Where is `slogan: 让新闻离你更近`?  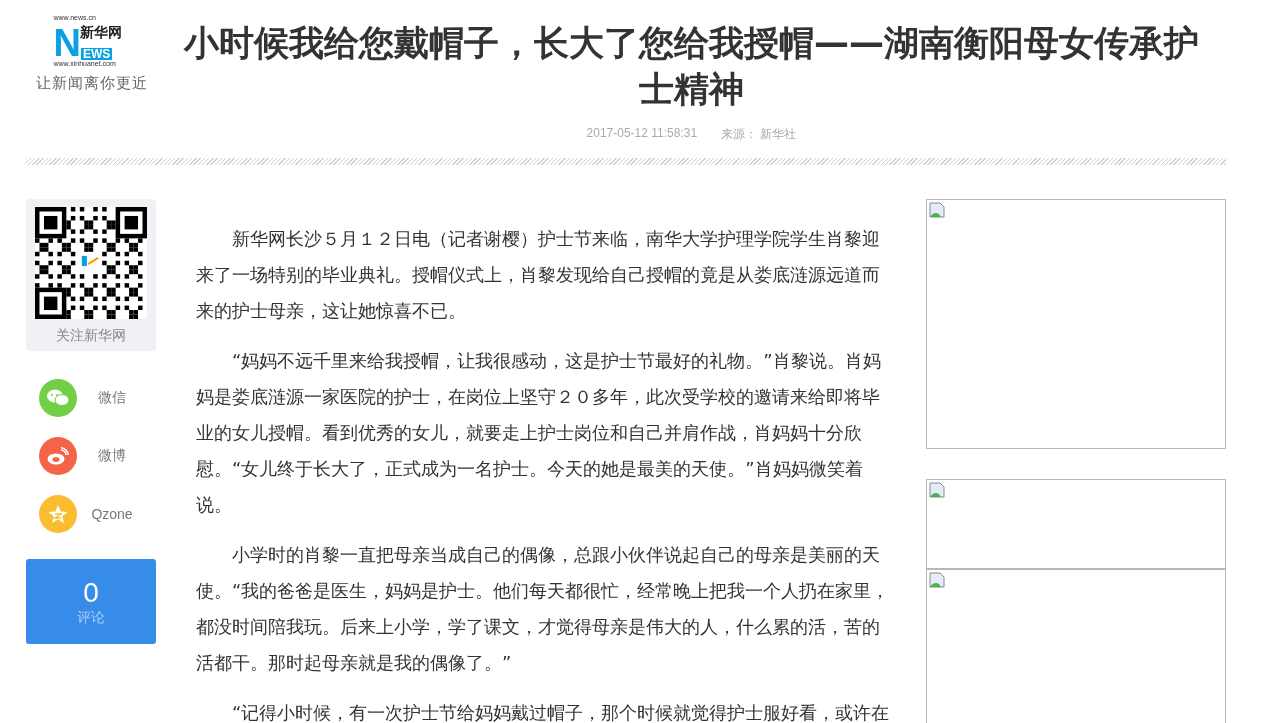 slogan: 让新闻离你更近 is located at coordinates (91, 83).